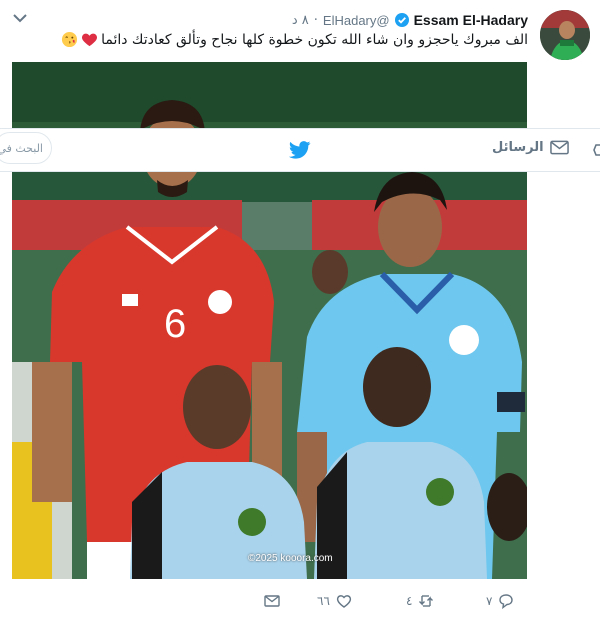 The width and height of the screenshot is (600, 621). I want to click on like-icon, so click(343, 601).